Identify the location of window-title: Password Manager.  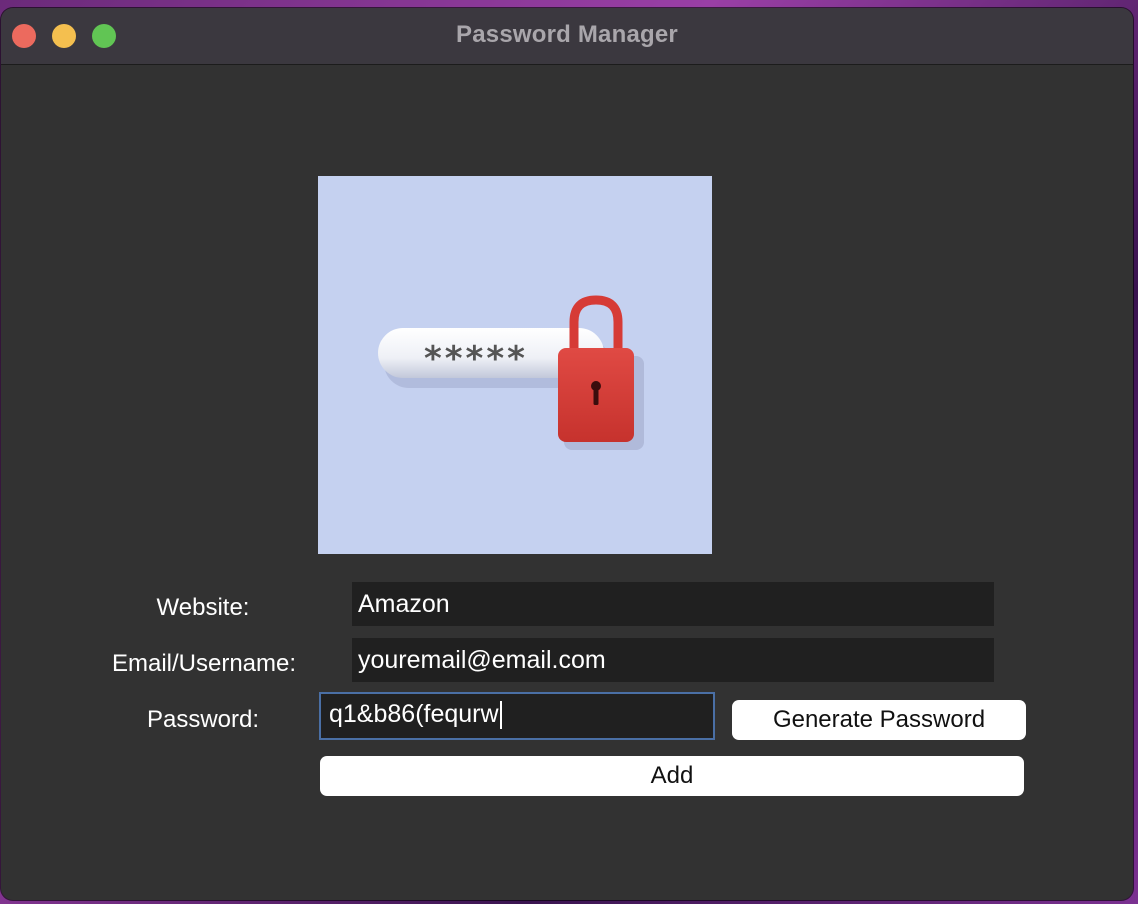
(567, 34).